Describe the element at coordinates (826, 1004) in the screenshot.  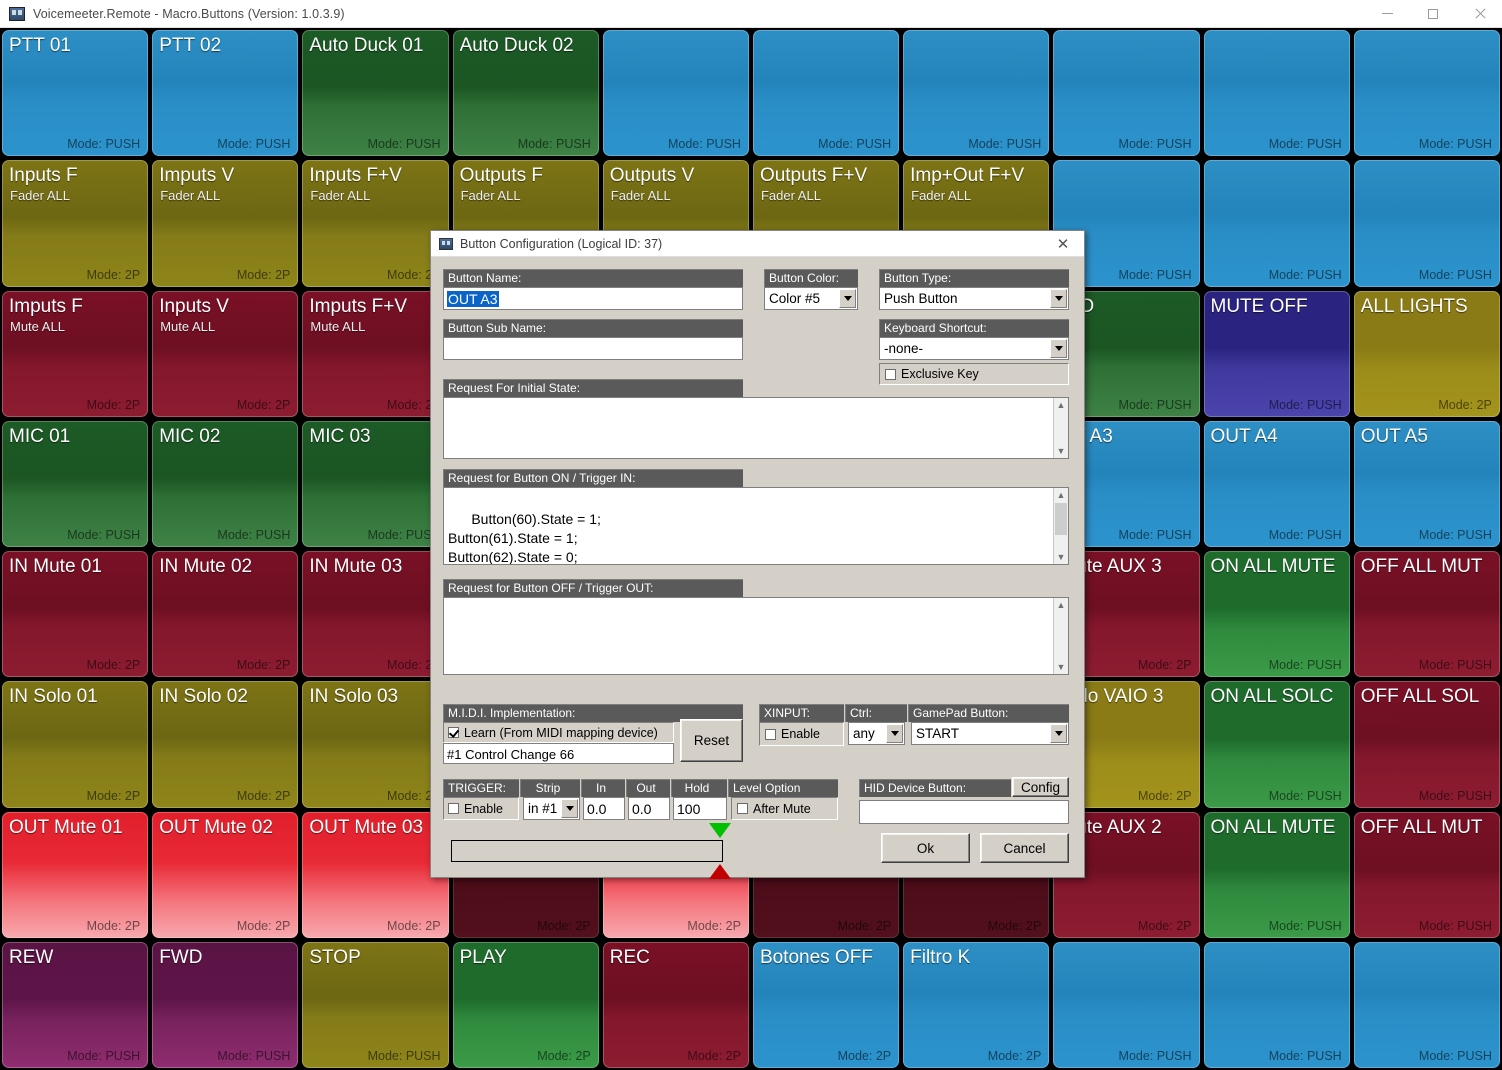
I see `macro-pad-botones-off: Botones OFF Mode: 2P` at that location.